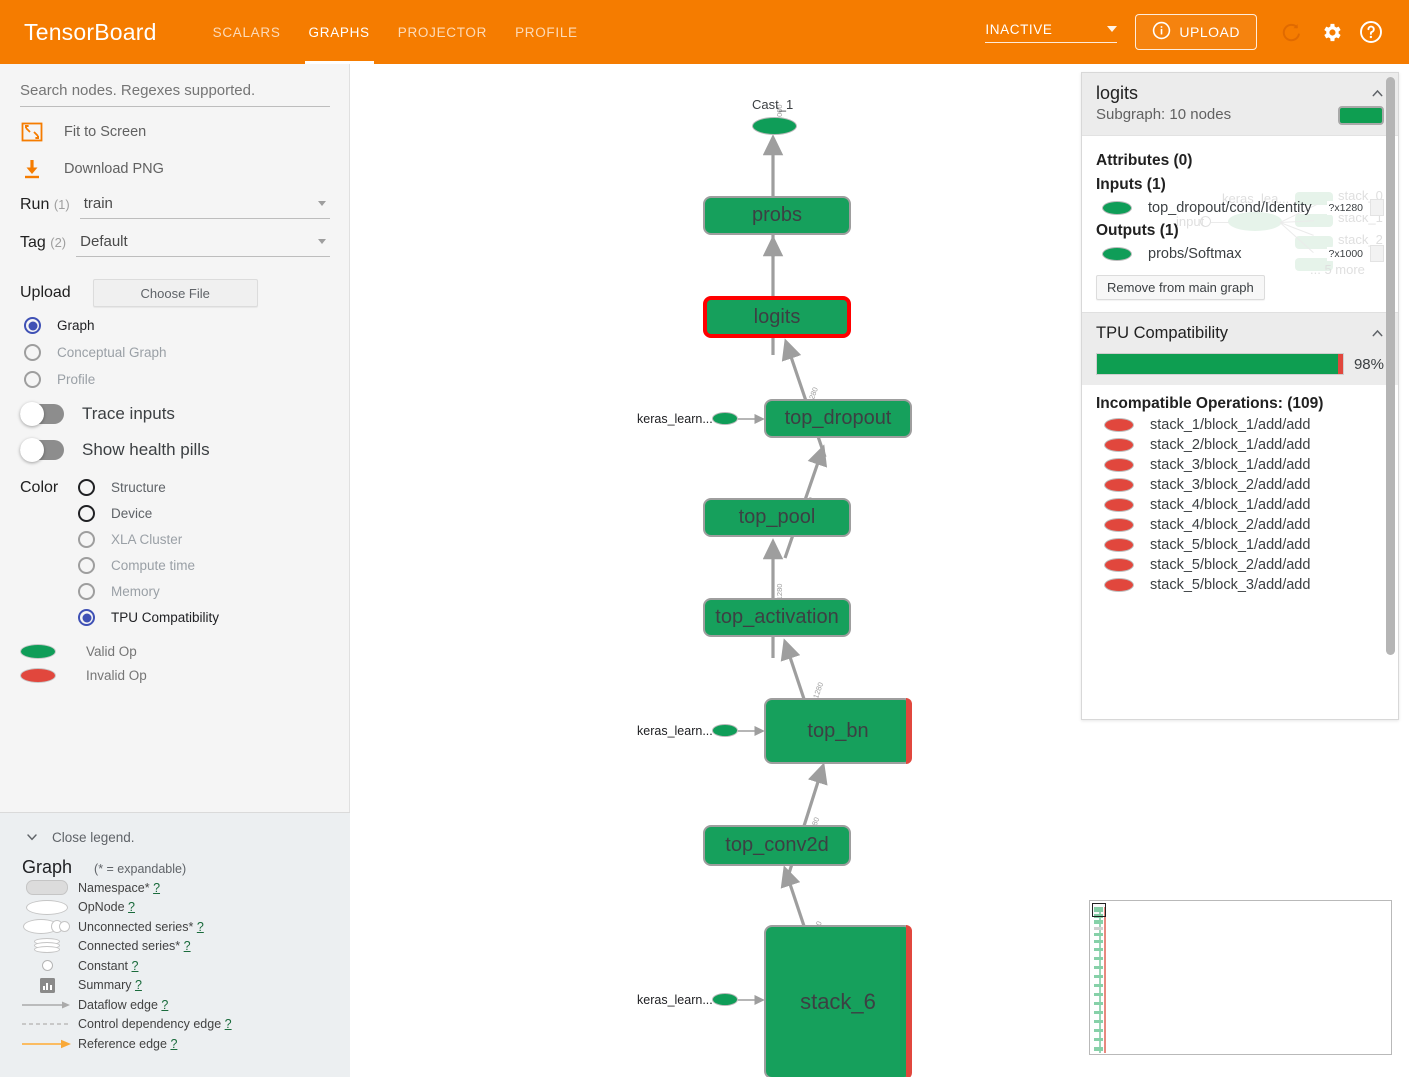 The image size is (1409, 1077). What do you see at coordinates (175, 966) in the screenshot?
I see `legend-item-constant: Constant ?` at bounding box center [175, 966].